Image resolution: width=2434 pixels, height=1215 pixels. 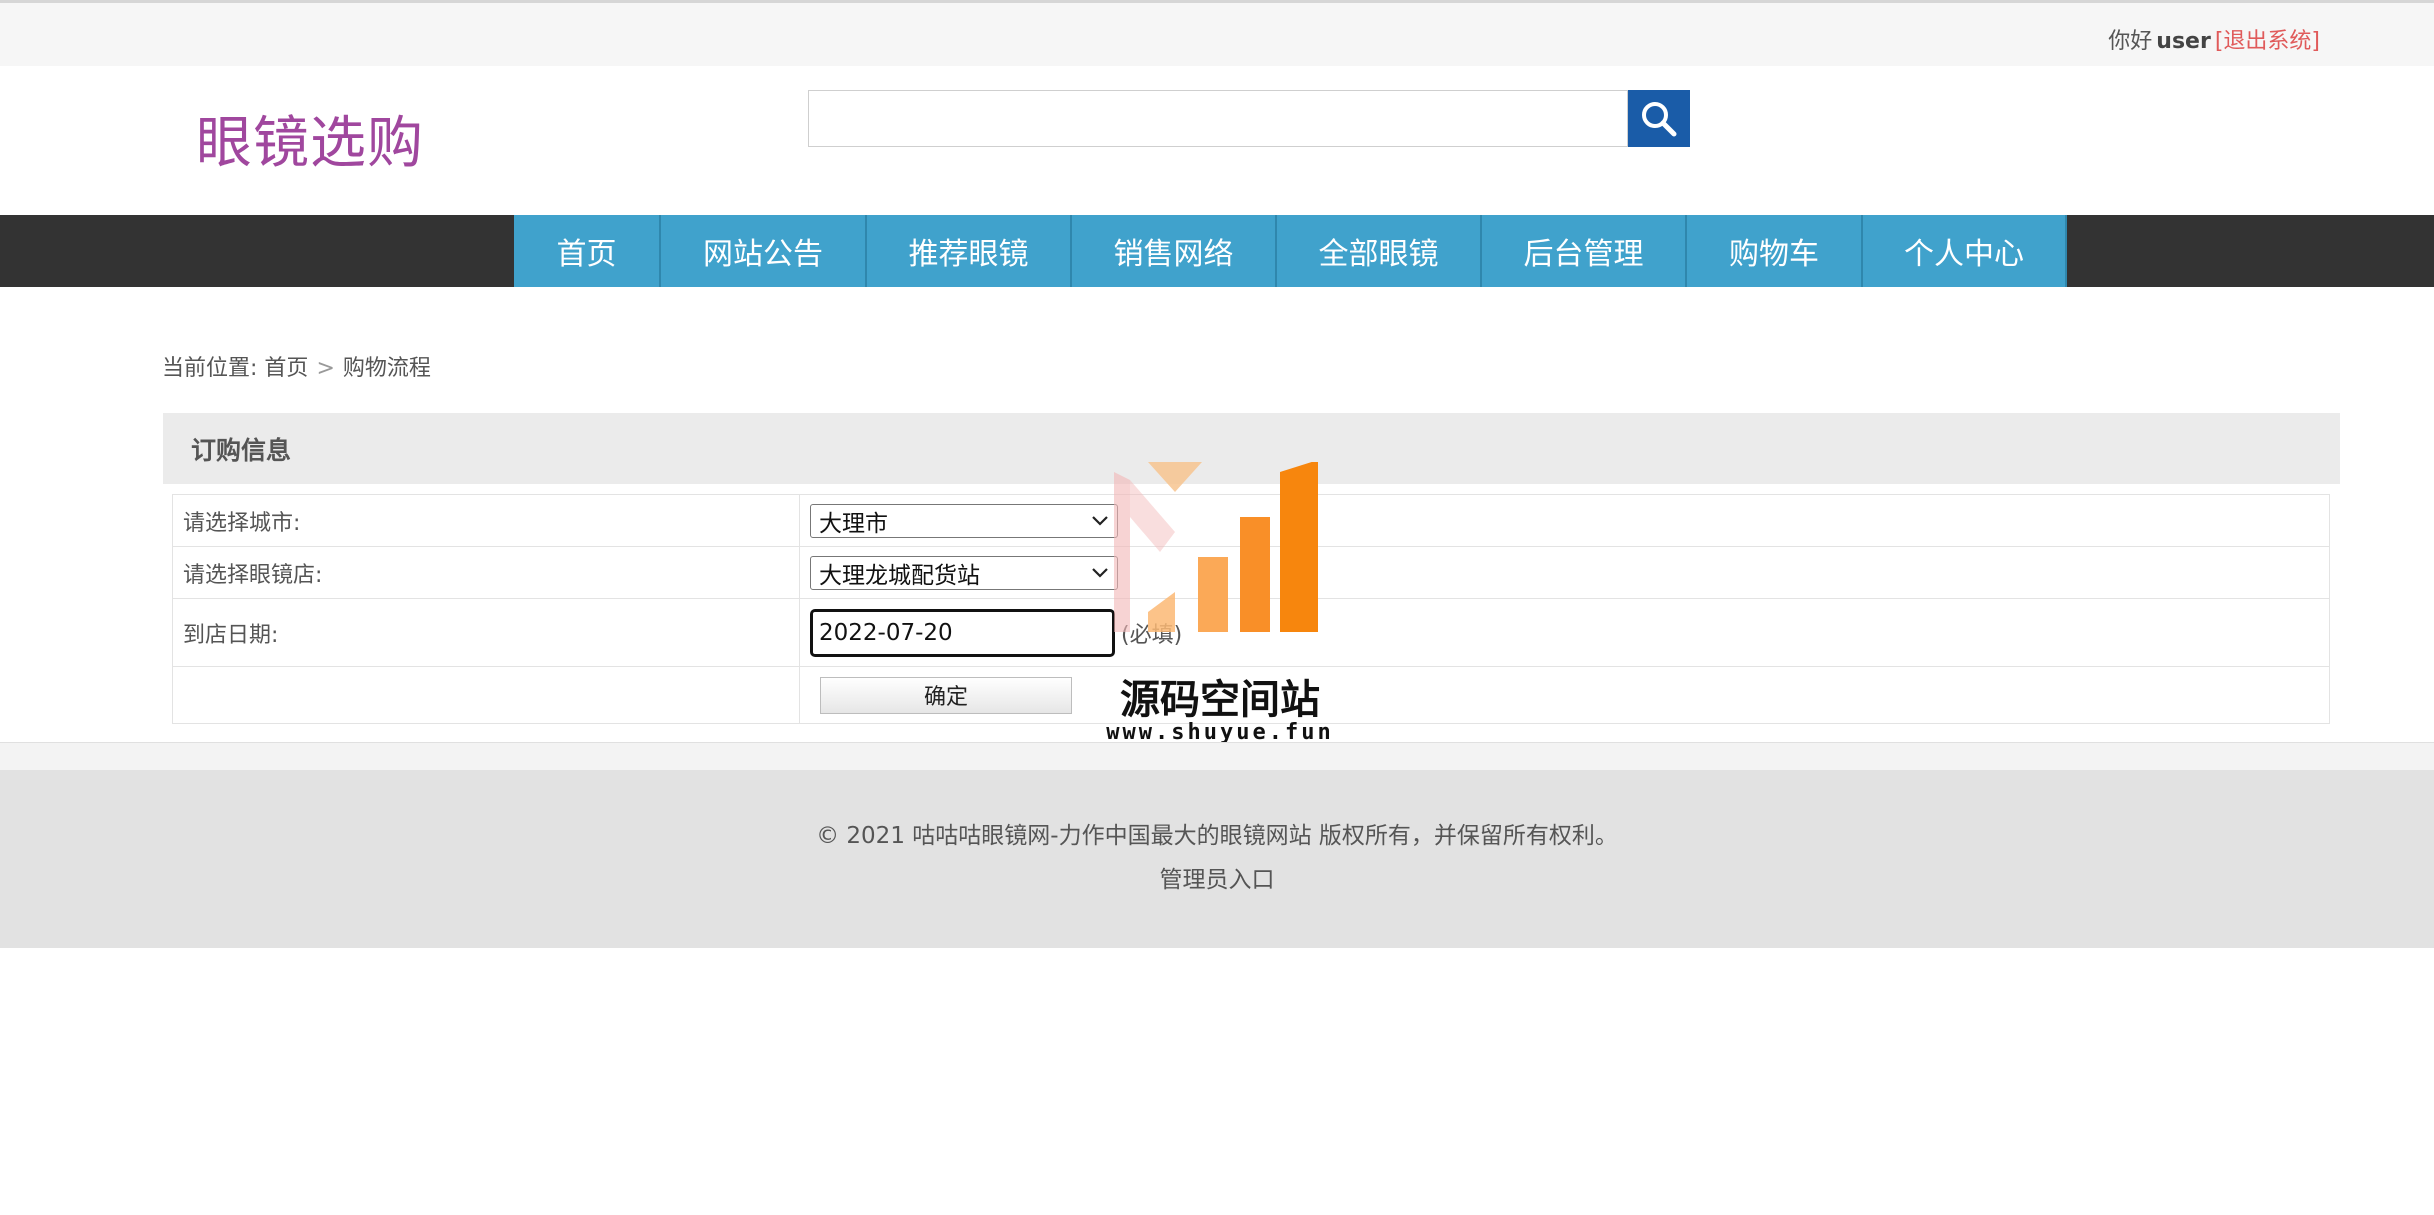 I want to click on submit-label-cell, so click(x=486, y=695).